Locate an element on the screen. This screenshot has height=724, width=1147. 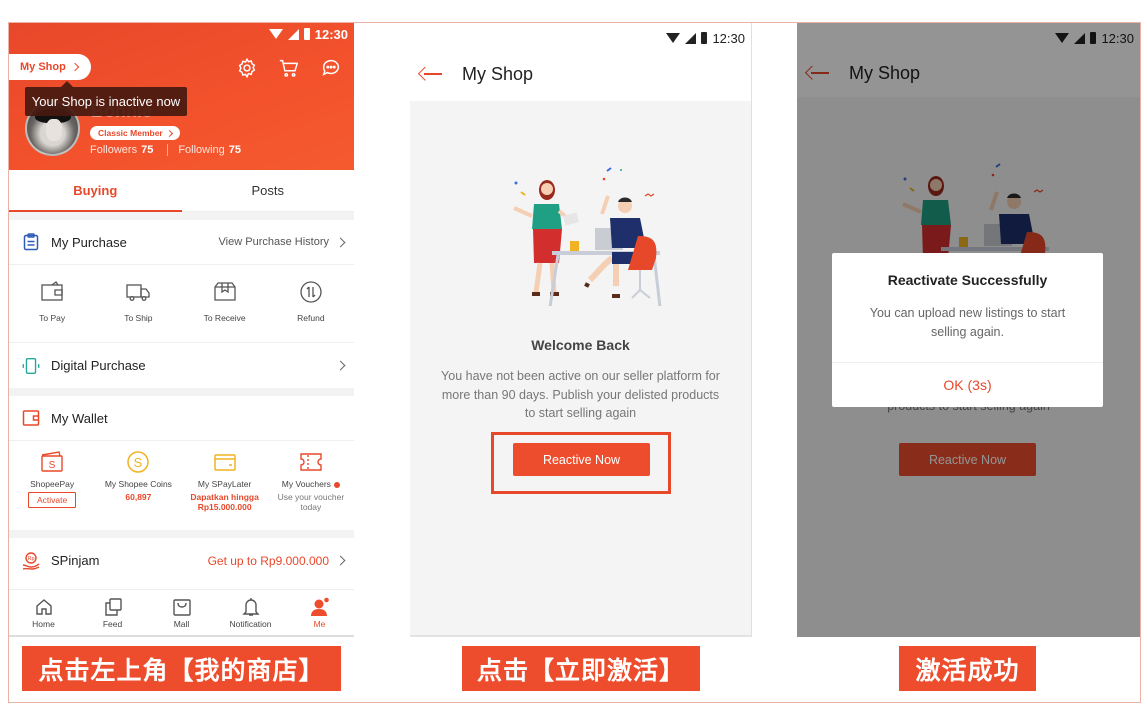
vouchers-sub1: Use your voucher is located at coordinates (311, 497).